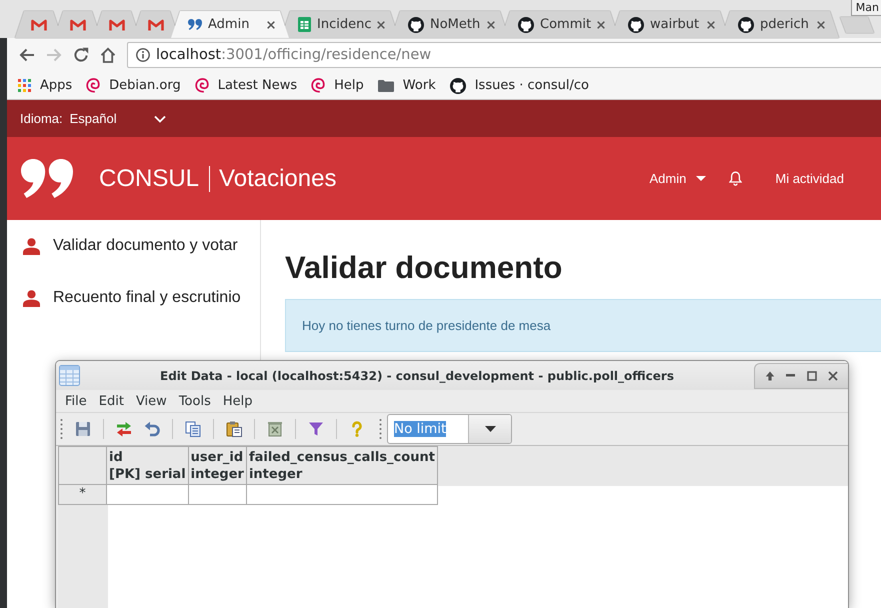 Image resolution: width=881 pixels, height=608 pixels. Describe the element at coordinates (24, 85) in the screenshot. I see `apps-grid-icon` at that location.